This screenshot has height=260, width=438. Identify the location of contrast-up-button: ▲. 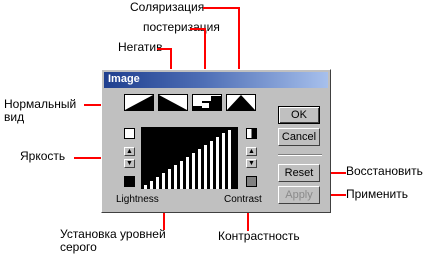
(251, 151).